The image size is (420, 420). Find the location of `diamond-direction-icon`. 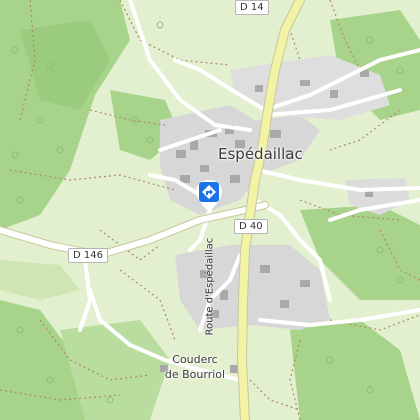

diamond-direction-icon is located at coordinates (209, 196).